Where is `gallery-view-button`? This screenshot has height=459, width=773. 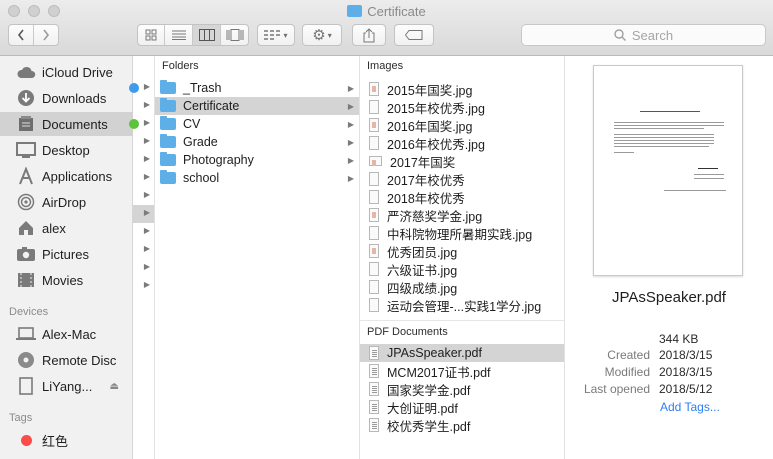 gallery-view-button is located at coordinates (235, 35).